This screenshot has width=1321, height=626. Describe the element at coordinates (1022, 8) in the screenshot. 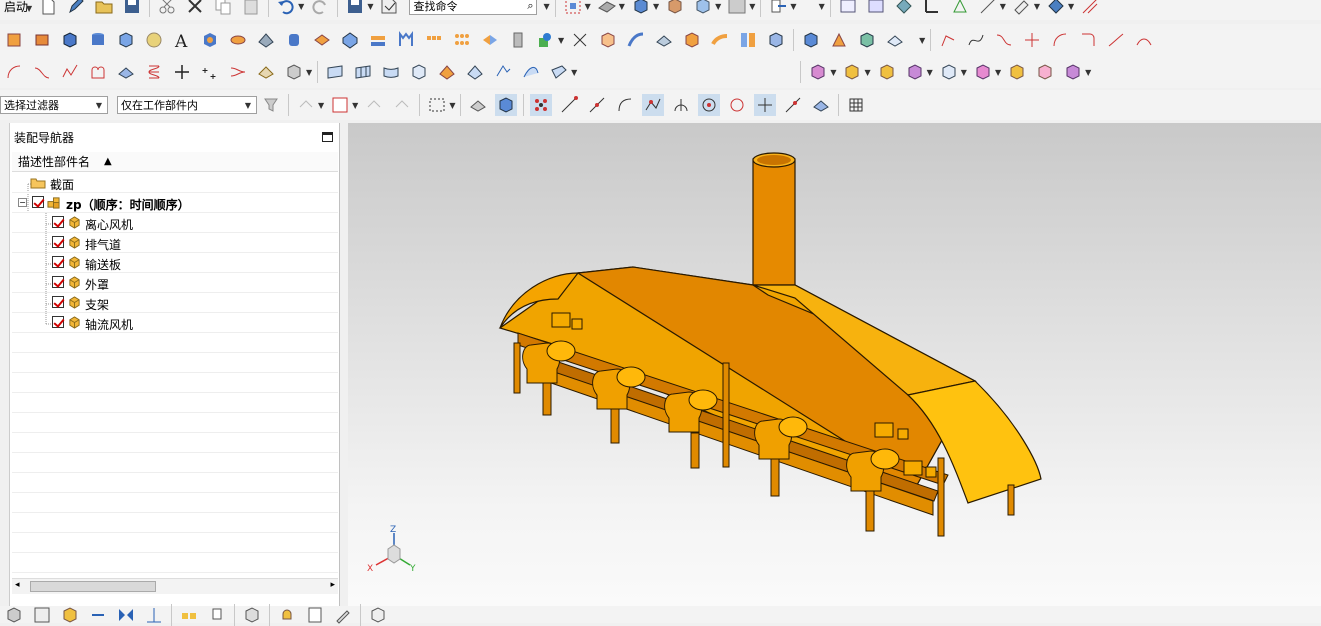

I see `measure-icon` at that location.